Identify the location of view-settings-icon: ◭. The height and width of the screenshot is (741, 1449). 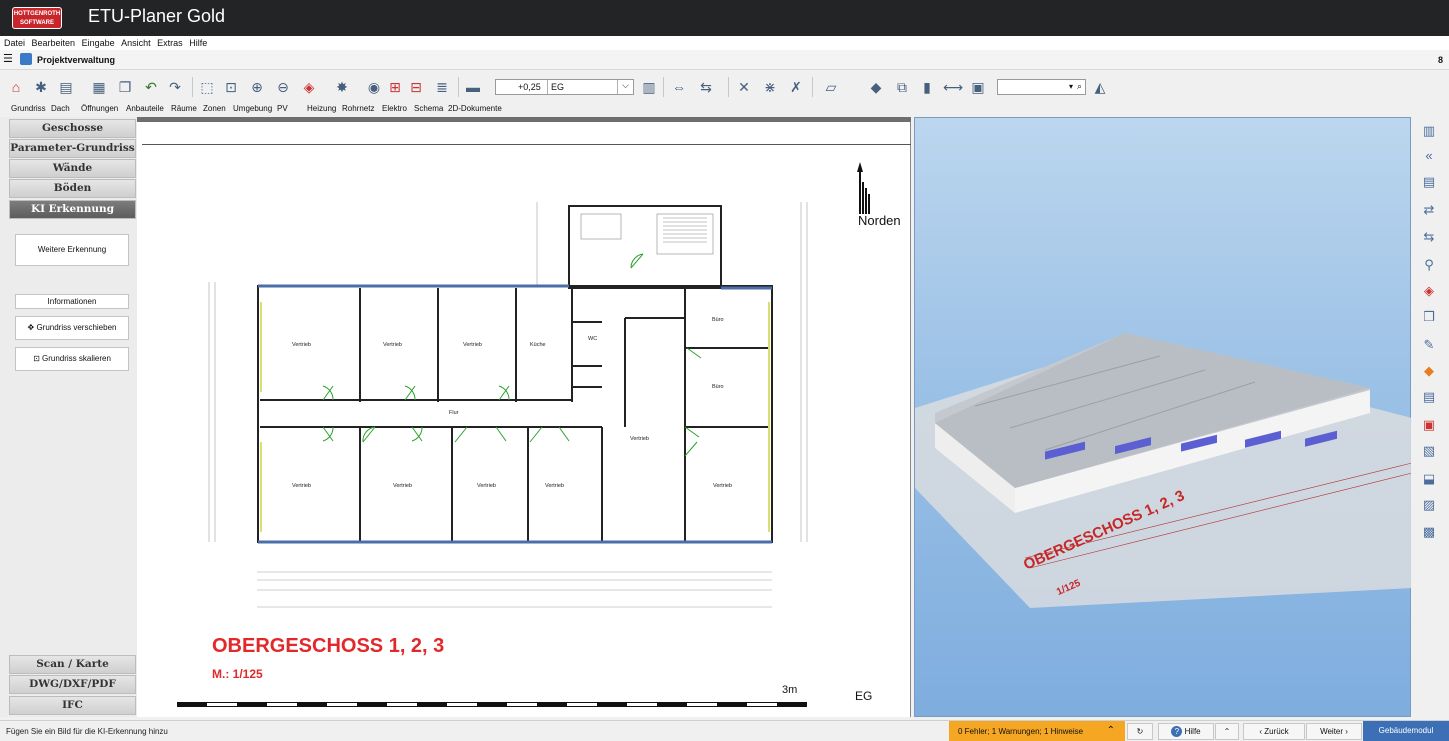
(1100, 87).